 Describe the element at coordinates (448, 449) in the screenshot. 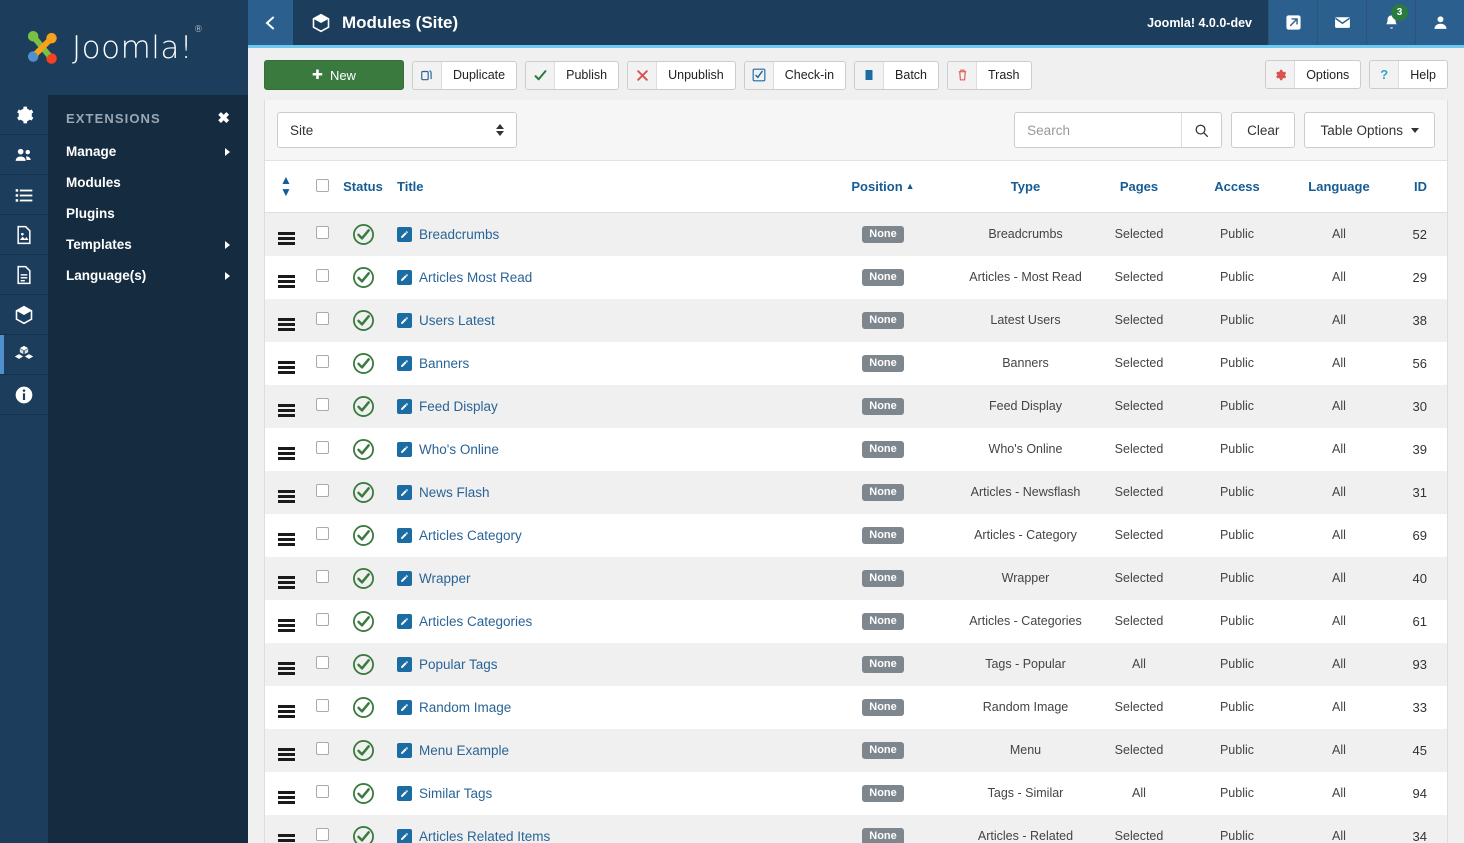

I see `module-title-link: Who's Online` at that location.